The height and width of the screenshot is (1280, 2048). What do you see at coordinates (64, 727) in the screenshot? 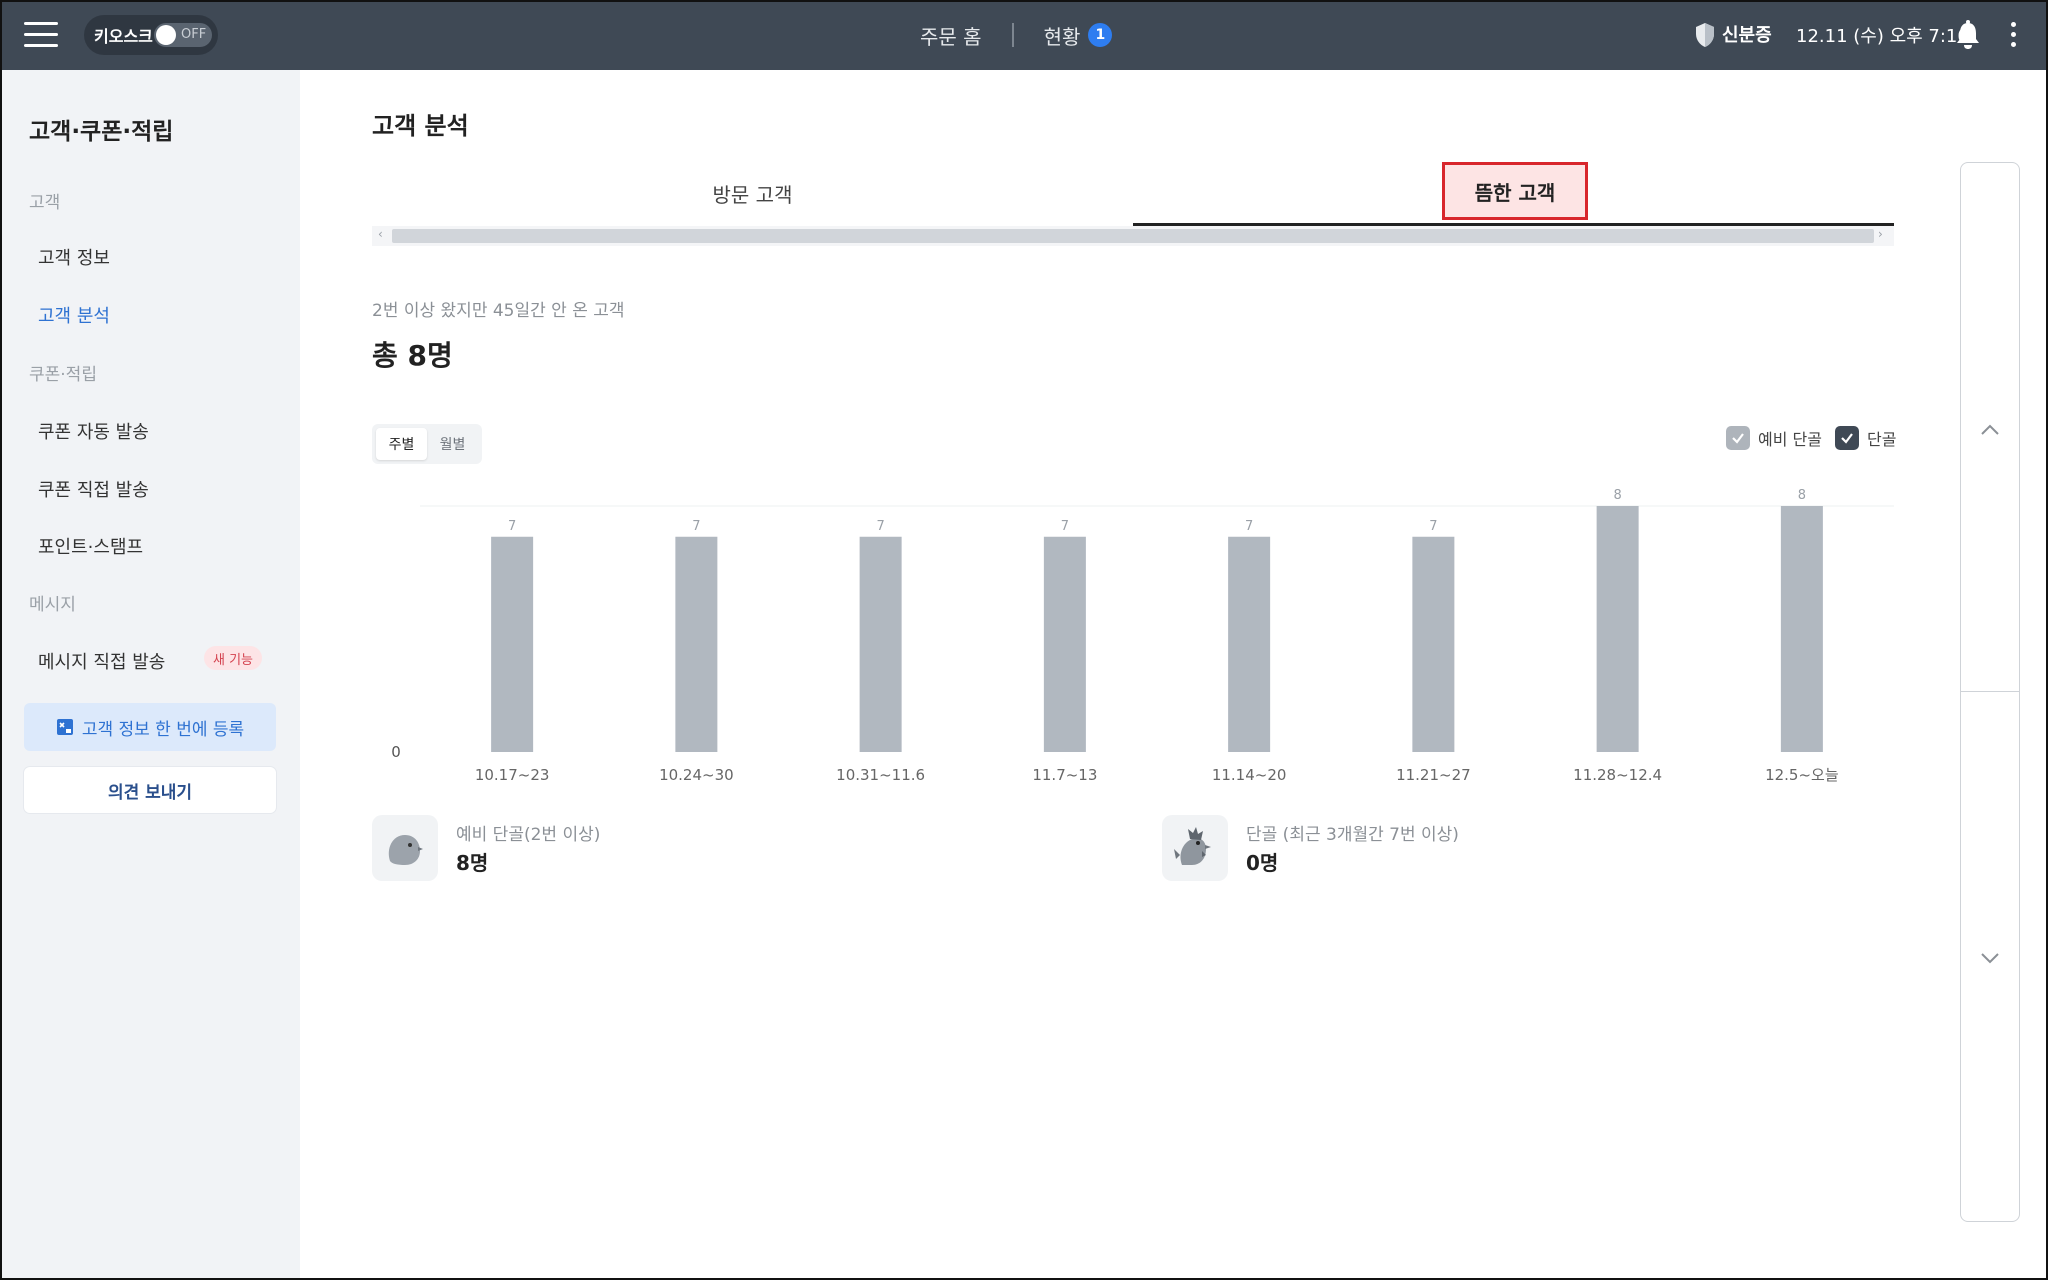
I see `register-icon` at bounding box center [64, 727].